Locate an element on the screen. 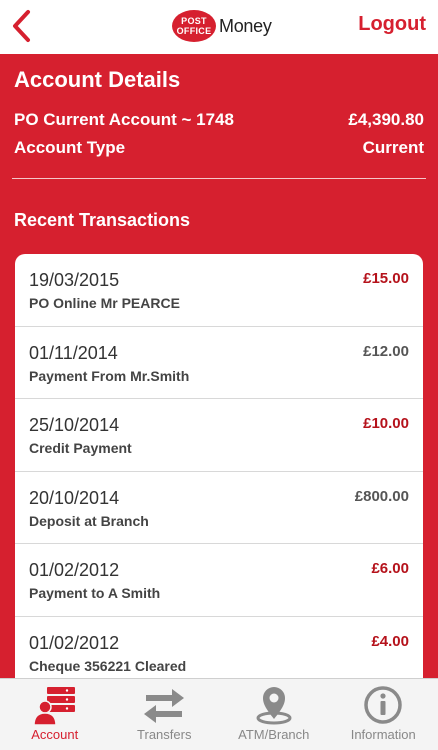 This screenshot has width=438, height=750. back-button is located at coordinates (23, 26).